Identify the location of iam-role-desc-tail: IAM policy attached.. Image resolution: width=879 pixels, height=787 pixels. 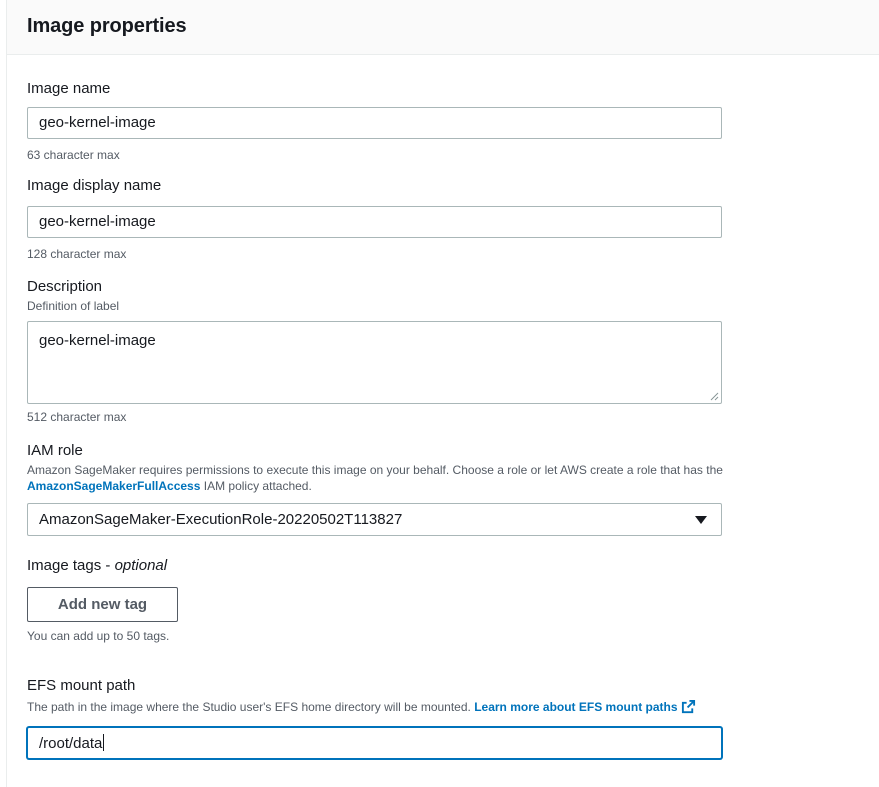
(257, 486).